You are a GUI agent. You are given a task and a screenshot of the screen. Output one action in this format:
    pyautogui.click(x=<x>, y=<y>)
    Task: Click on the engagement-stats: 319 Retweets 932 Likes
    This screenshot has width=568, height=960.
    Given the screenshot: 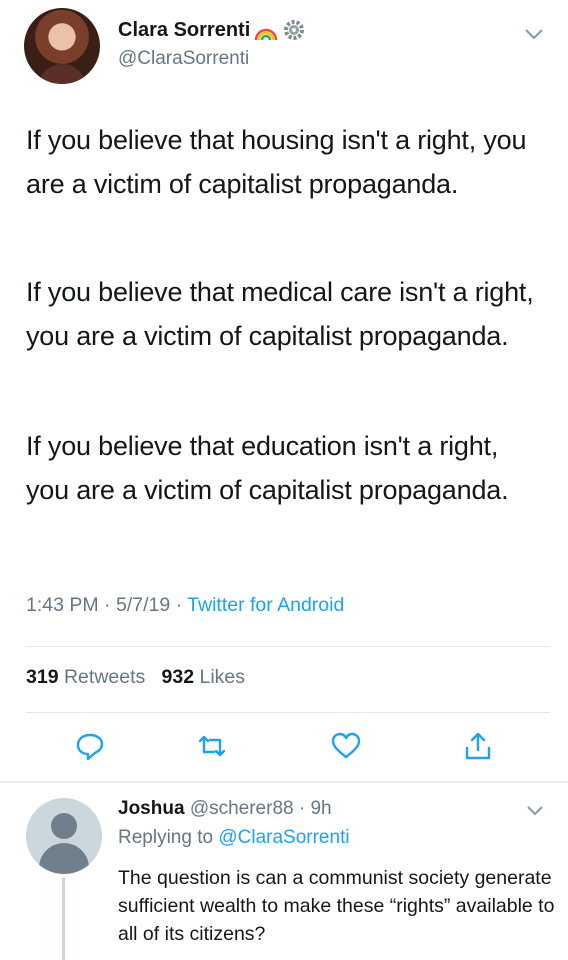 What is the action you would take?
    pyautogui.click(x=135, y=677)
    